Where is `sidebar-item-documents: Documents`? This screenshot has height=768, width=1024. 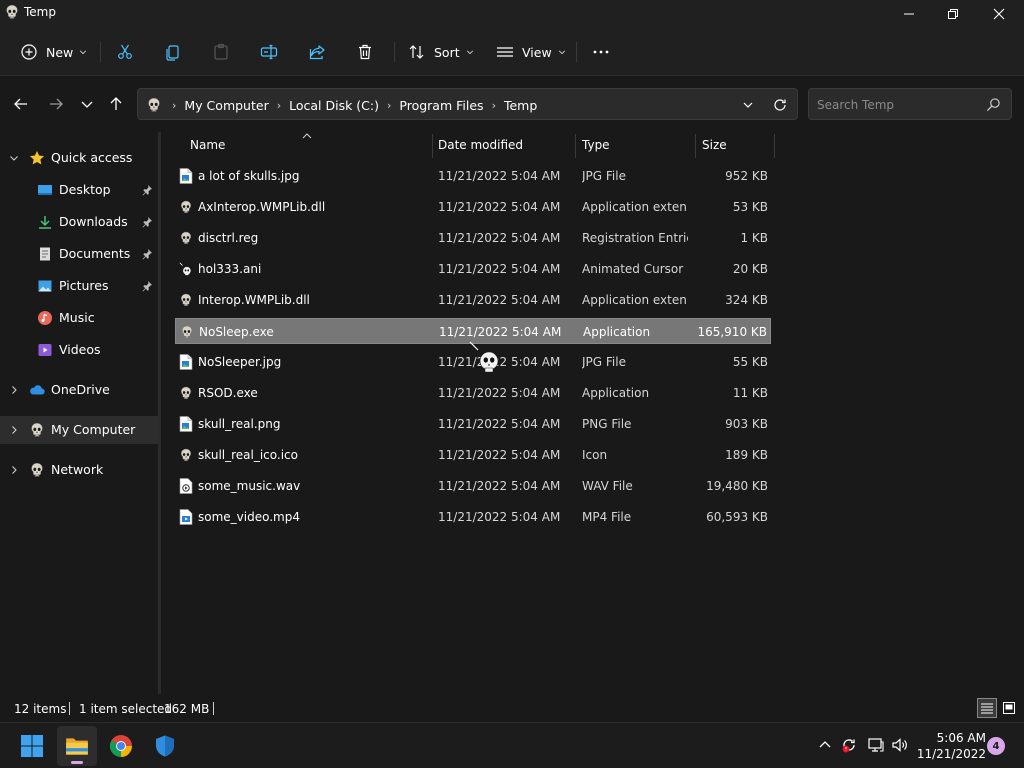 sidebar-item-documents: Documents is located at coordinates (79, 254).